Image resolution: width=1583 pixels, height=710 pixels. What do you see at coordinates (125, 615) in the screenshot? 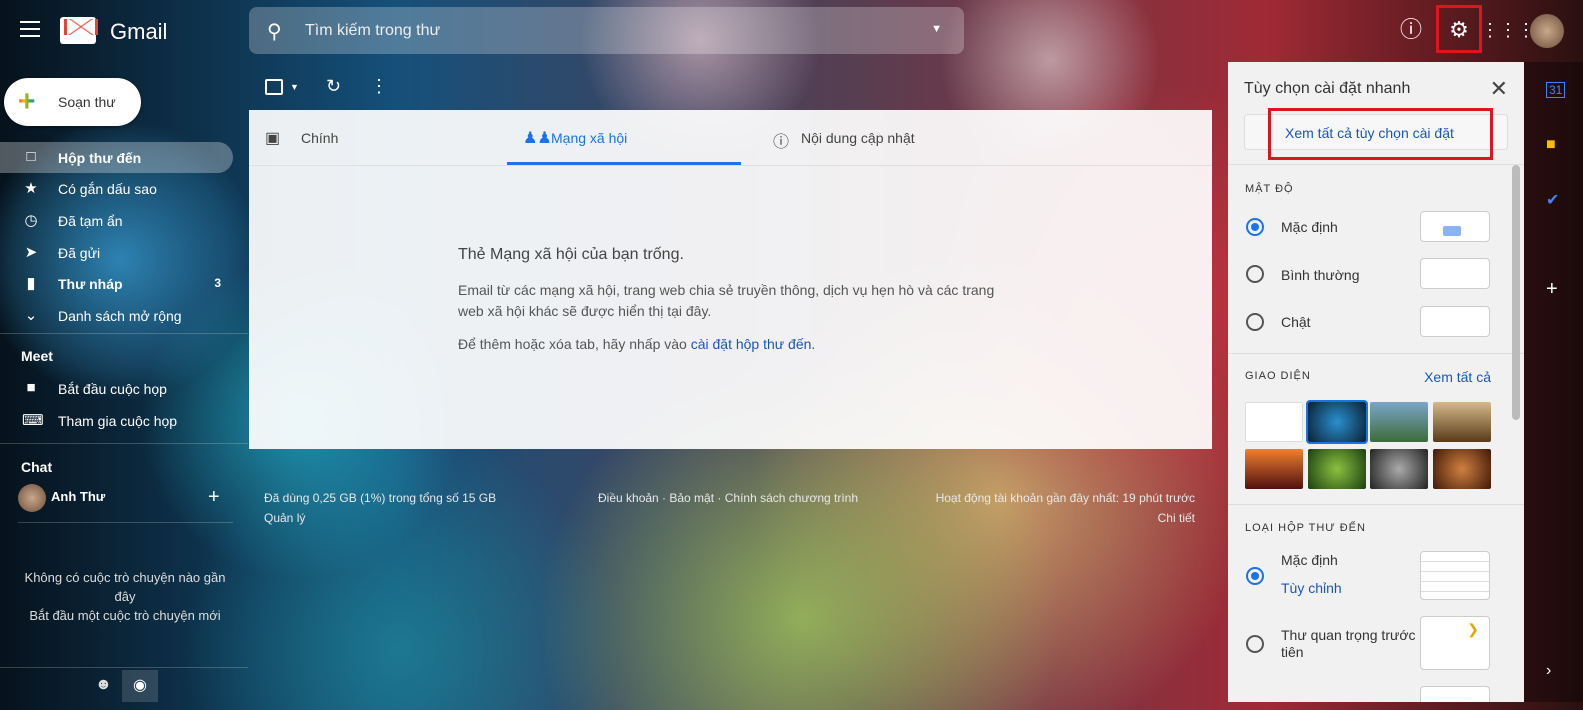
I see `start-chat-link: Bắt đầu một cuộc trò chuyện mới` at bounding box center [125, 615].